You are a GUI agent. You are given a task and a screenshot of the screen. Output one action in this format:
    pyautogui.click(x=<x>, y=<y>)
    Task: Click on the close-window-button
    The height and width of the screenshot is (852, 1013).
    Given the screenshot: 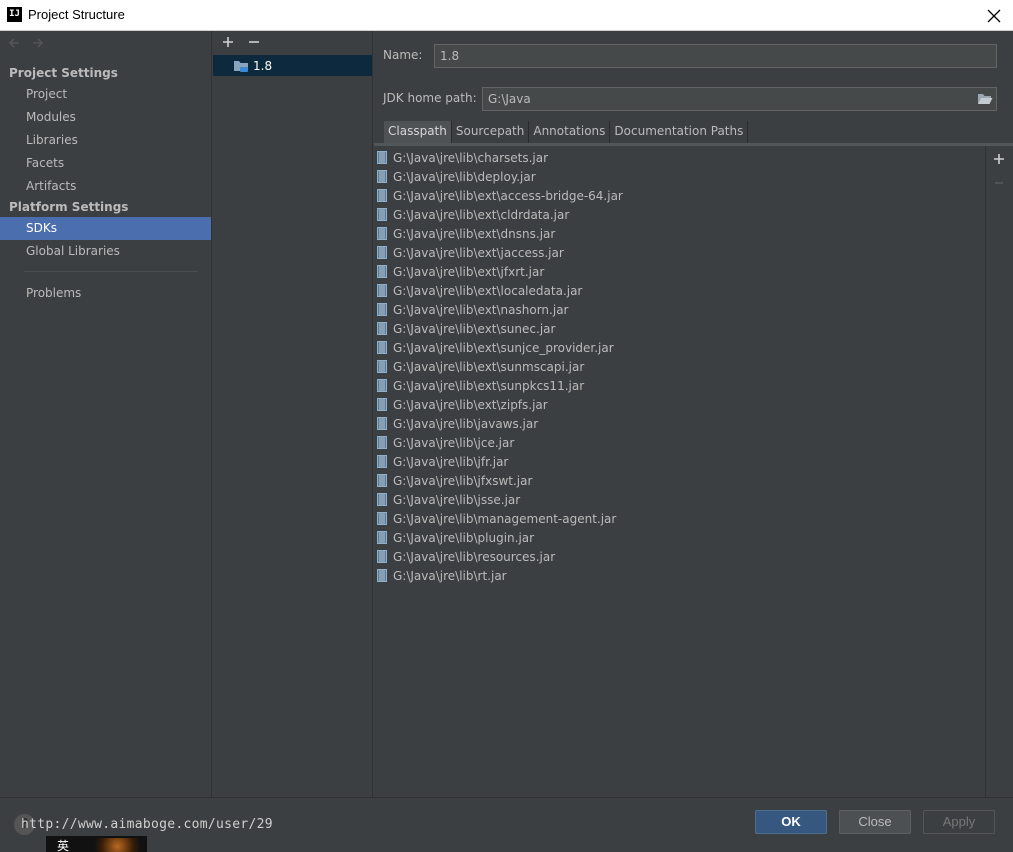 What is the action you would take?
    pyautogui.click(x=994, y=15)
    